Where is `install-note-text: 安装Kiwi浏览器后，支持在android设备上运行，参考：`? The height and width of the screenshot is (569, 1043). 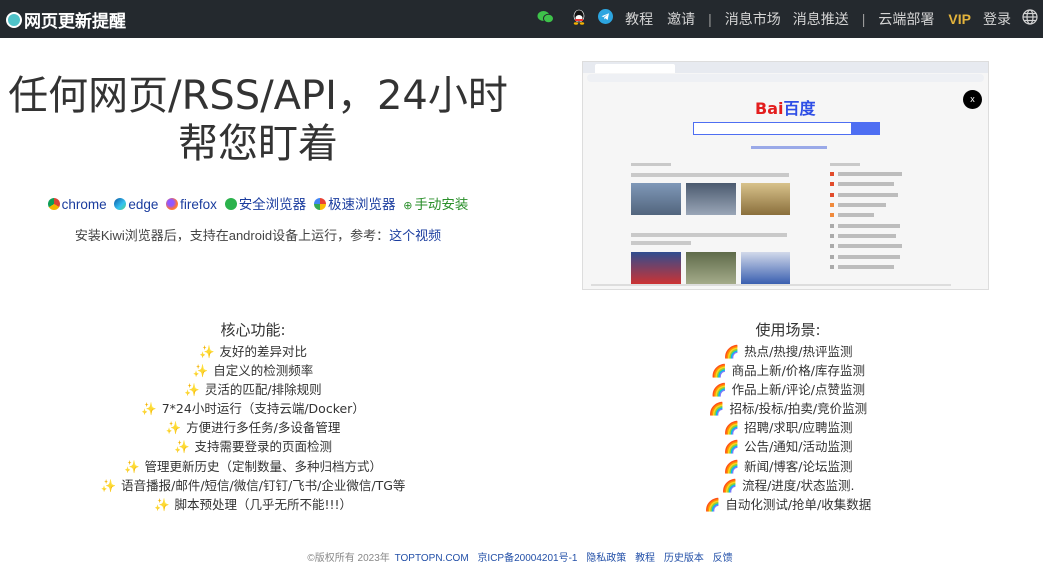 install-note-text: 安装Kiwi浏览器后，支持在android设备上运行，参考： is located at coordinates (232, 235).